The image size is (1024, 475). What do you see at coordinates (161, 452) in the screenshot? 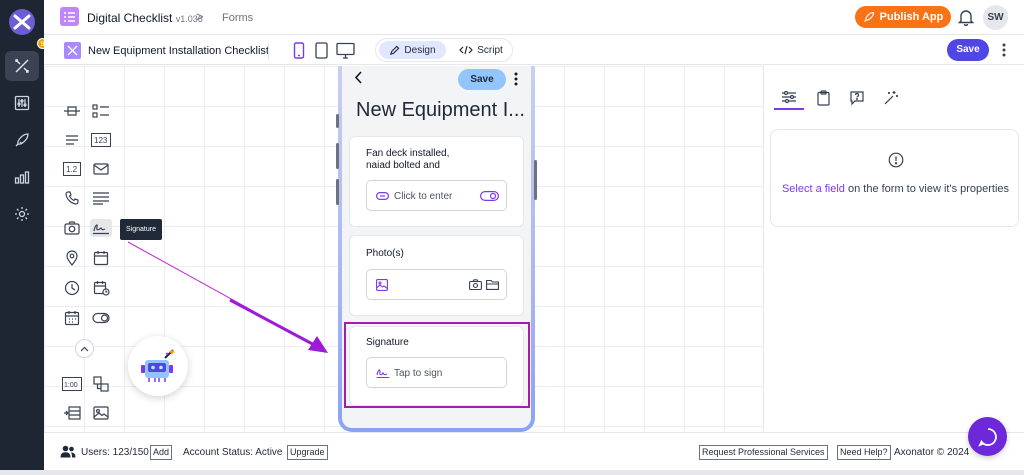
I see `add-users-button: Add` at bounding box center [161, 452].